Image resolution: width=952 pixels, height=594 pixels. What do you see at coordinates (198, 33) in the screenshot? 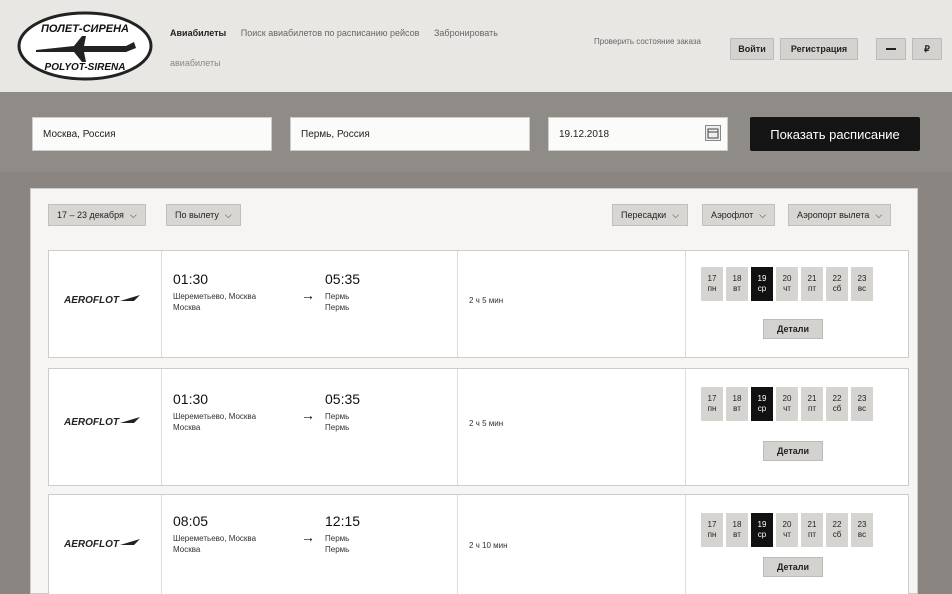
I see `nav-link-tickets: Авиабилеты` at bounding box center [198, 33].